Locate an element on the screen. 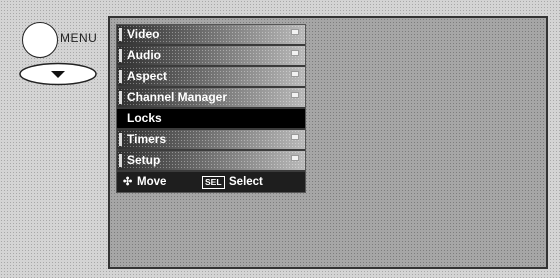 The width and height of the screenshot is (560, 278). menu-item-label: Locks is located at coordinates (144, 118).